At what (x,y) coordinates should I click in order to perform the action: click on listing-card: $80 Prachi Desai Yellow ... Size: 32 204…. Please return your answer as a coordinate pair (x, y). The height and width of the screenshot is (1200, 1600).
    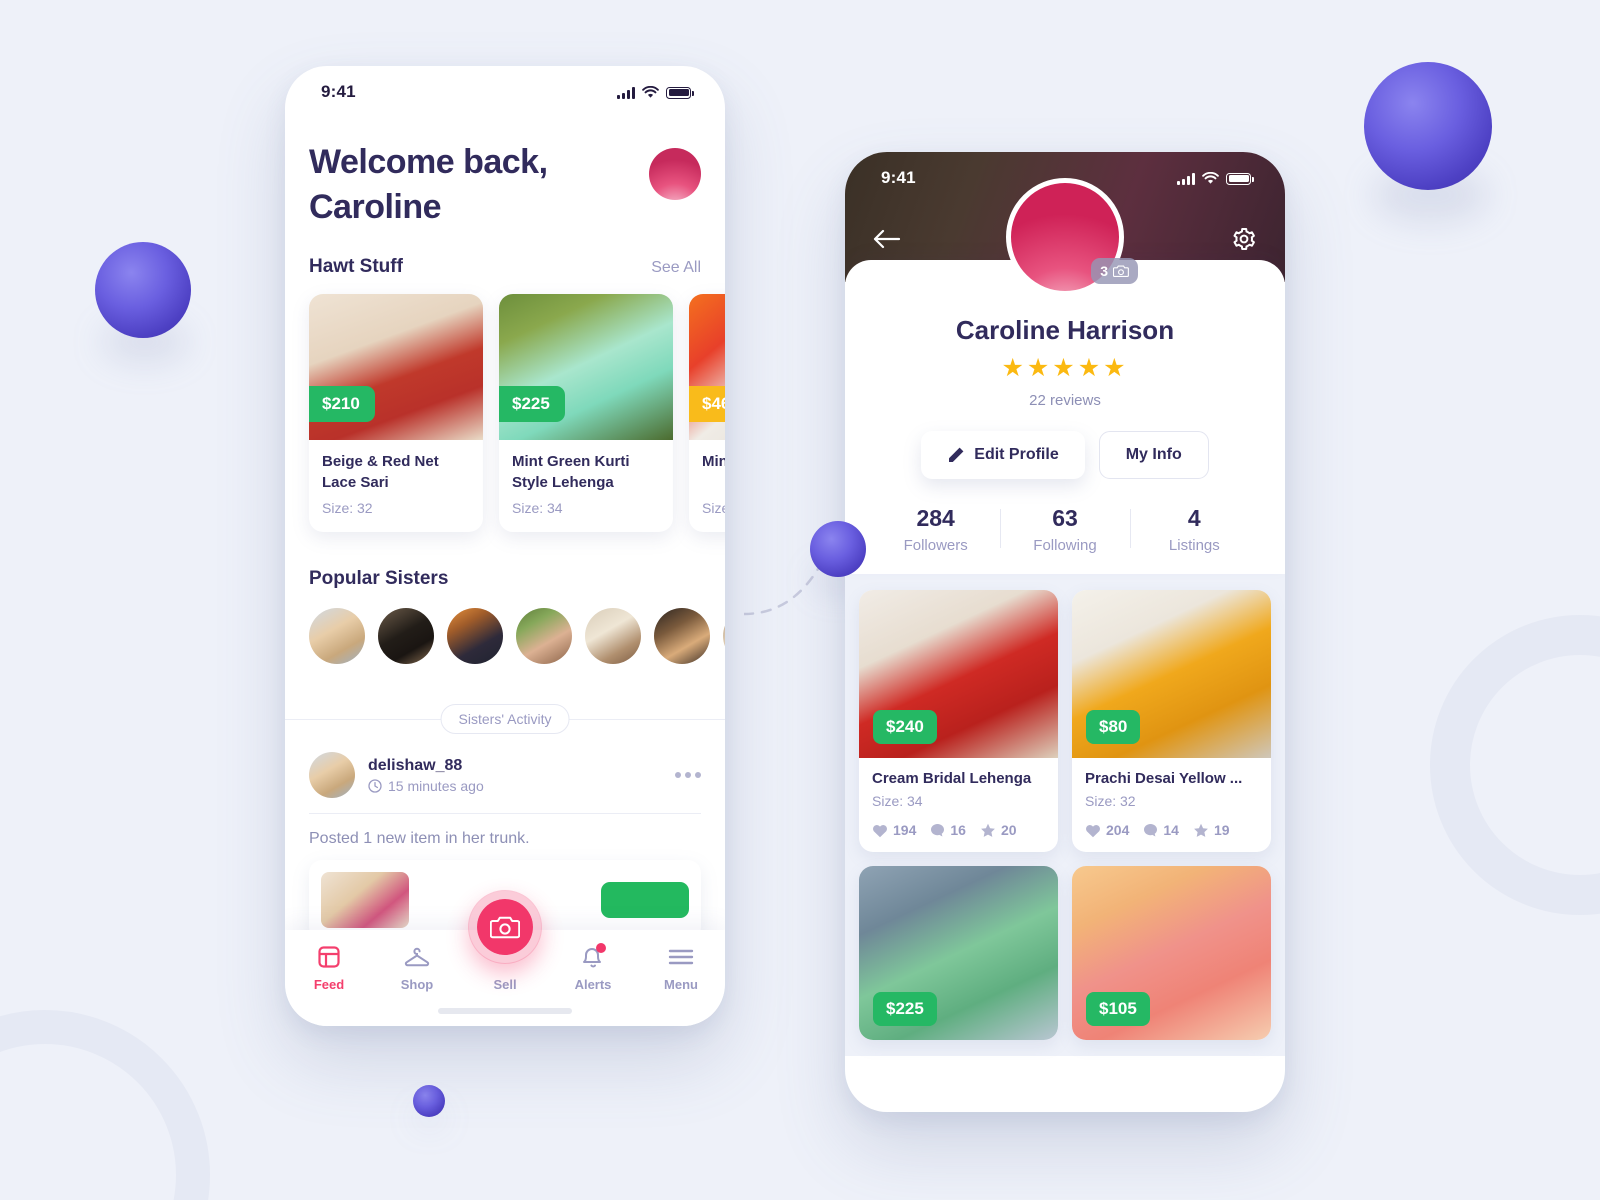
    Looking at the image, I should click on (1171, 721).